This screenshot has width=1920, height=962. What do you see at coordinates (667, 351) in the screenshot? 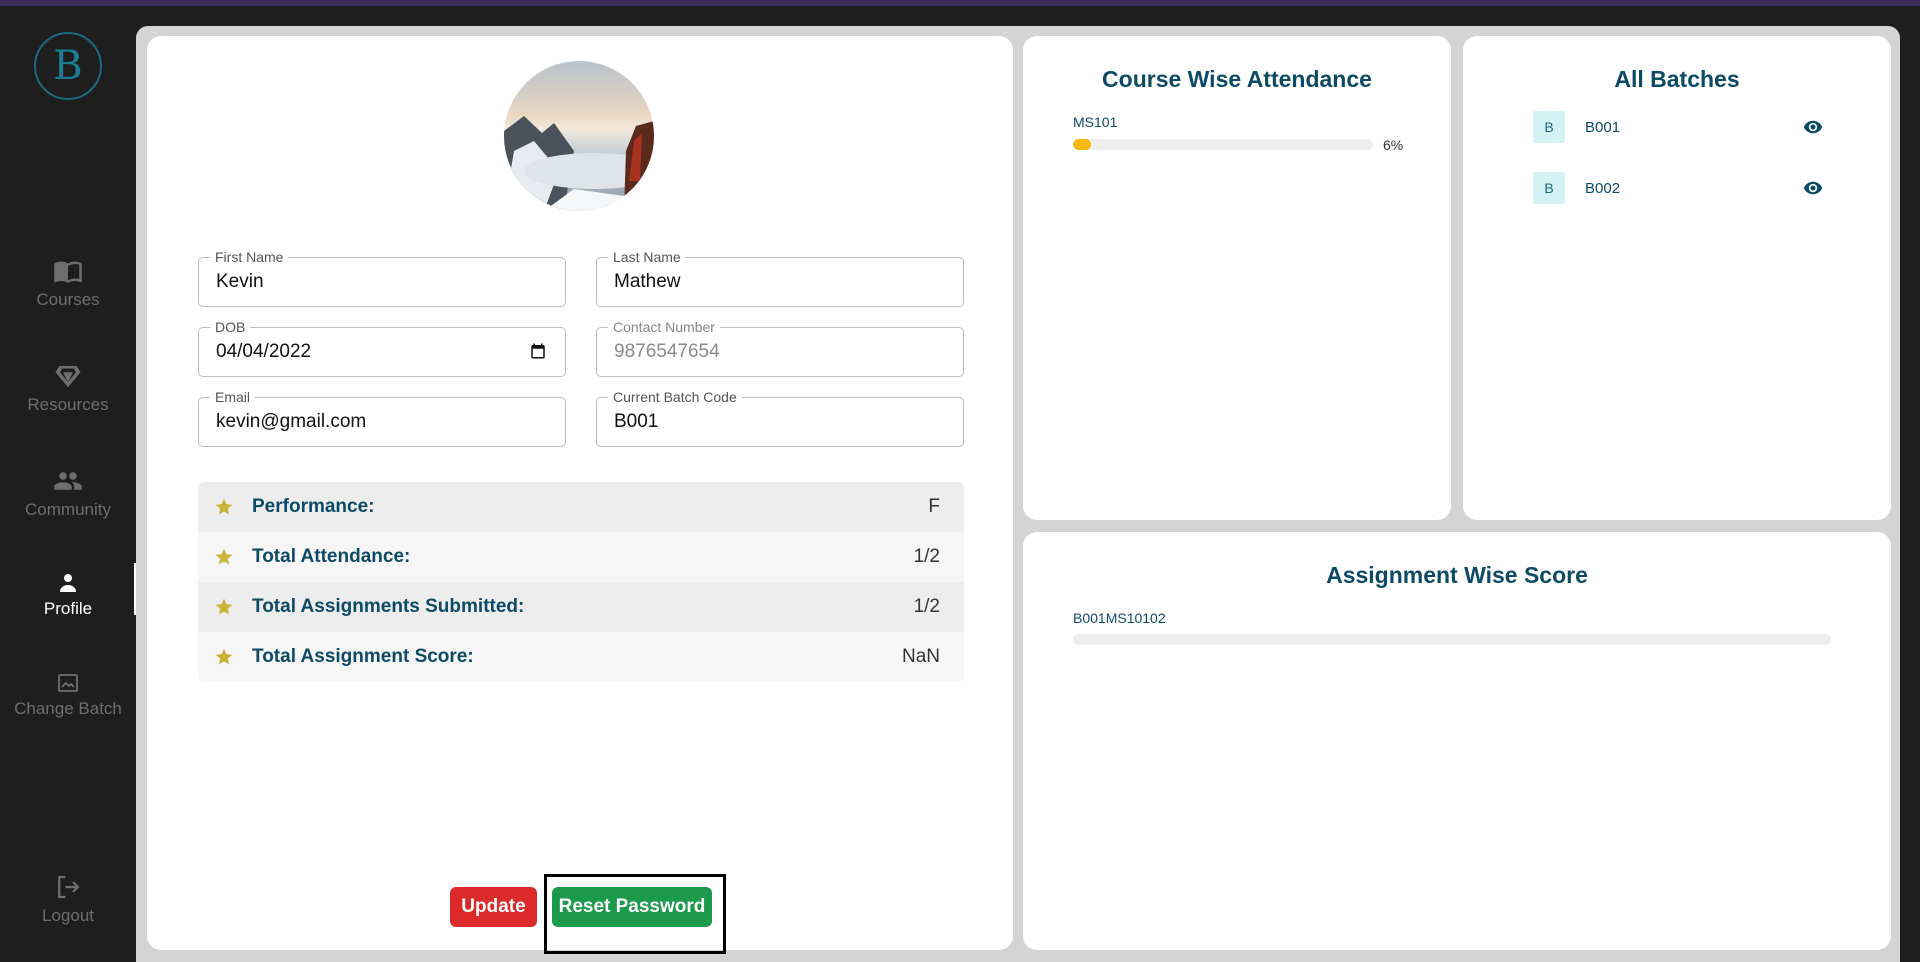
I see `contact-number-value: 9876547654` at bounding box center [667, 351].